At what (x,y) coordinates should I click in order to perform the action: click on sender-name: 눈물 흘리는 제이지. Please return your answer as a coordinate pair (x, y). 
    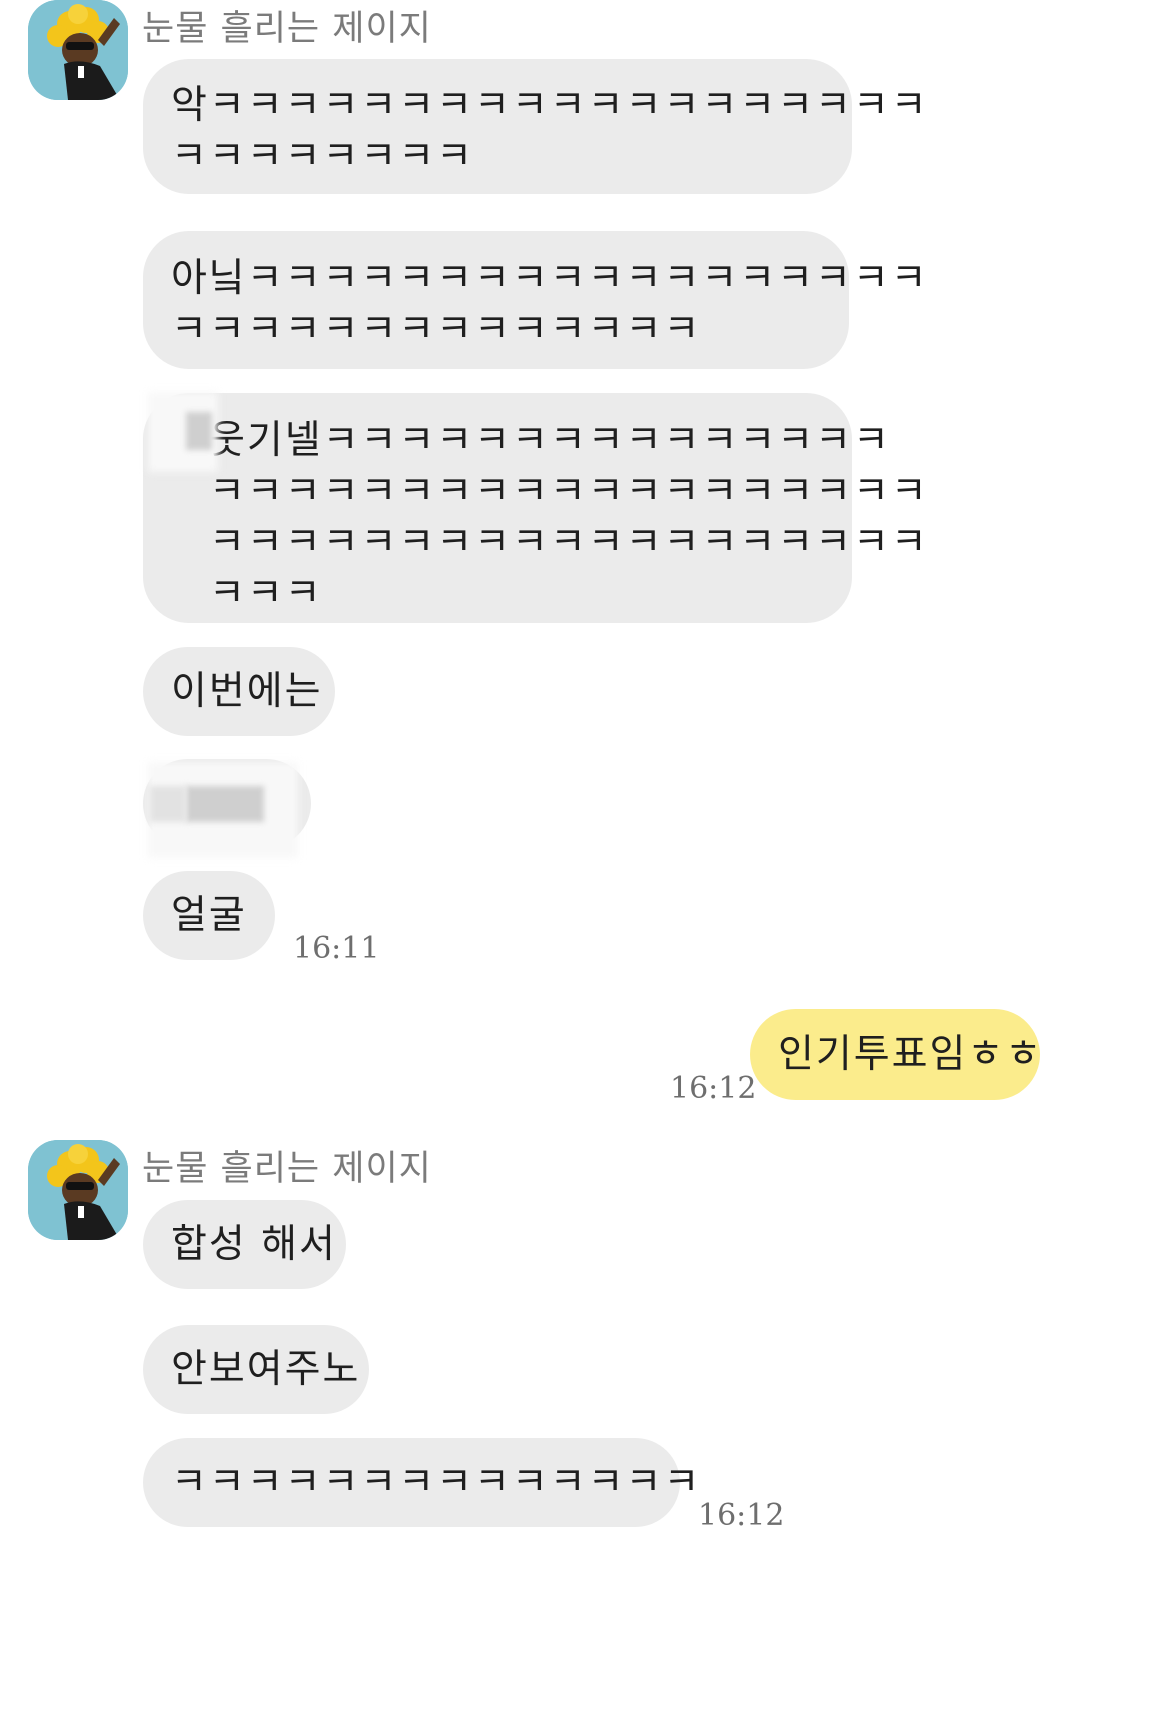
    Looking at the image, I should click on (287, 29).